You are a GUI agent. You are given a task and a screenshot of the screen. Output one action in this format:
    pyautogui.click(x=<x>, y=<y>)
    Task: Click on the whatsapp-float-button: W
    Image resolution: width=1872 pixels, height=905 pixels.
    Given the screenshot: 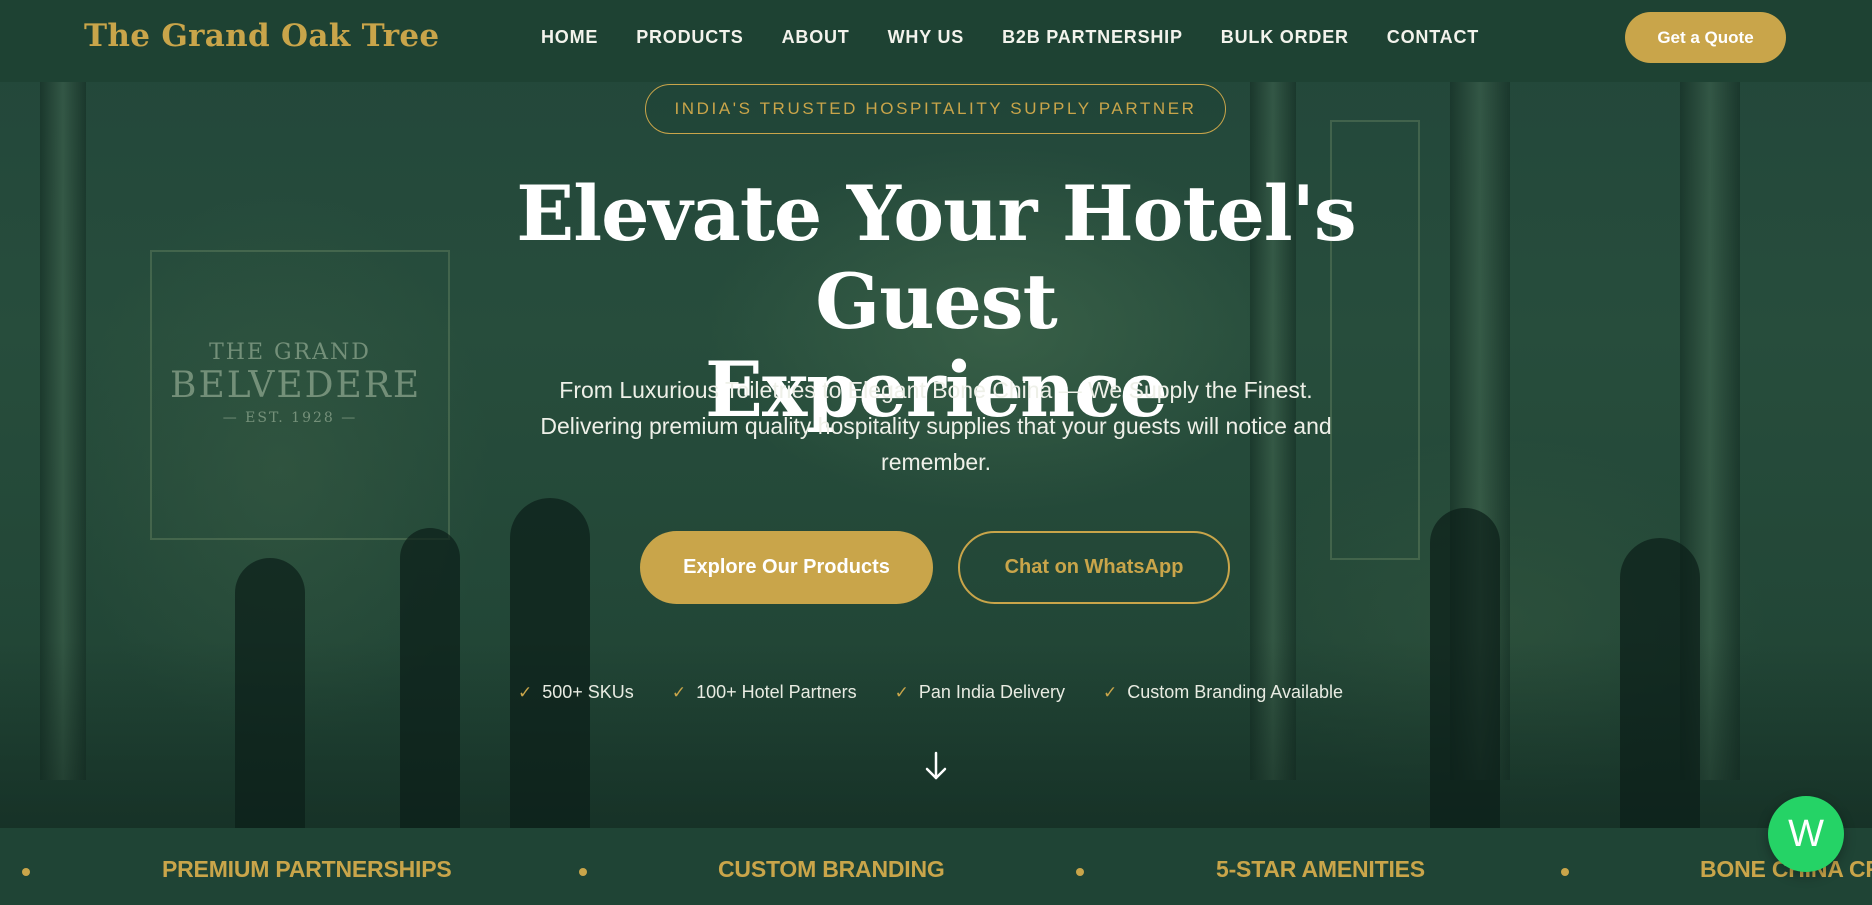 What is the action you would take?
    pyautogui.click(x=1806, y=834)
    